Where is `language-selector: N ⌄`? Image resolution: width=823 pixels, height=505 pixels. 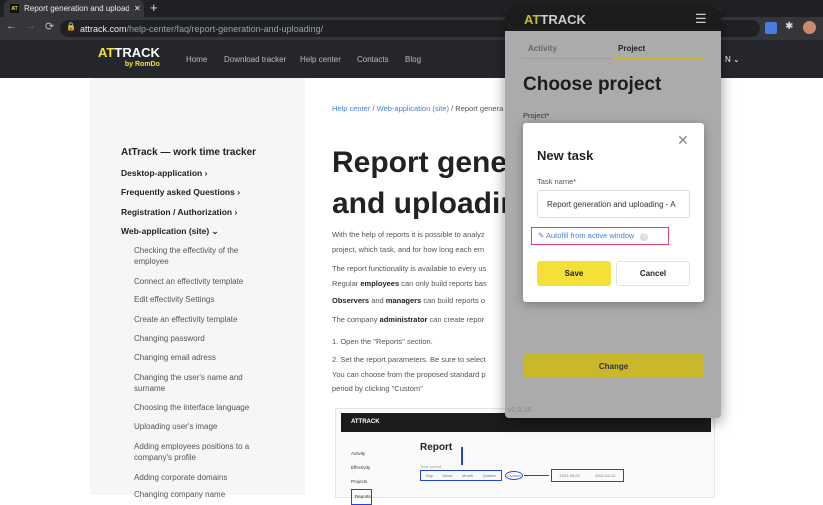
language-selector: N ⌄ is located at coordinates (732, 59).